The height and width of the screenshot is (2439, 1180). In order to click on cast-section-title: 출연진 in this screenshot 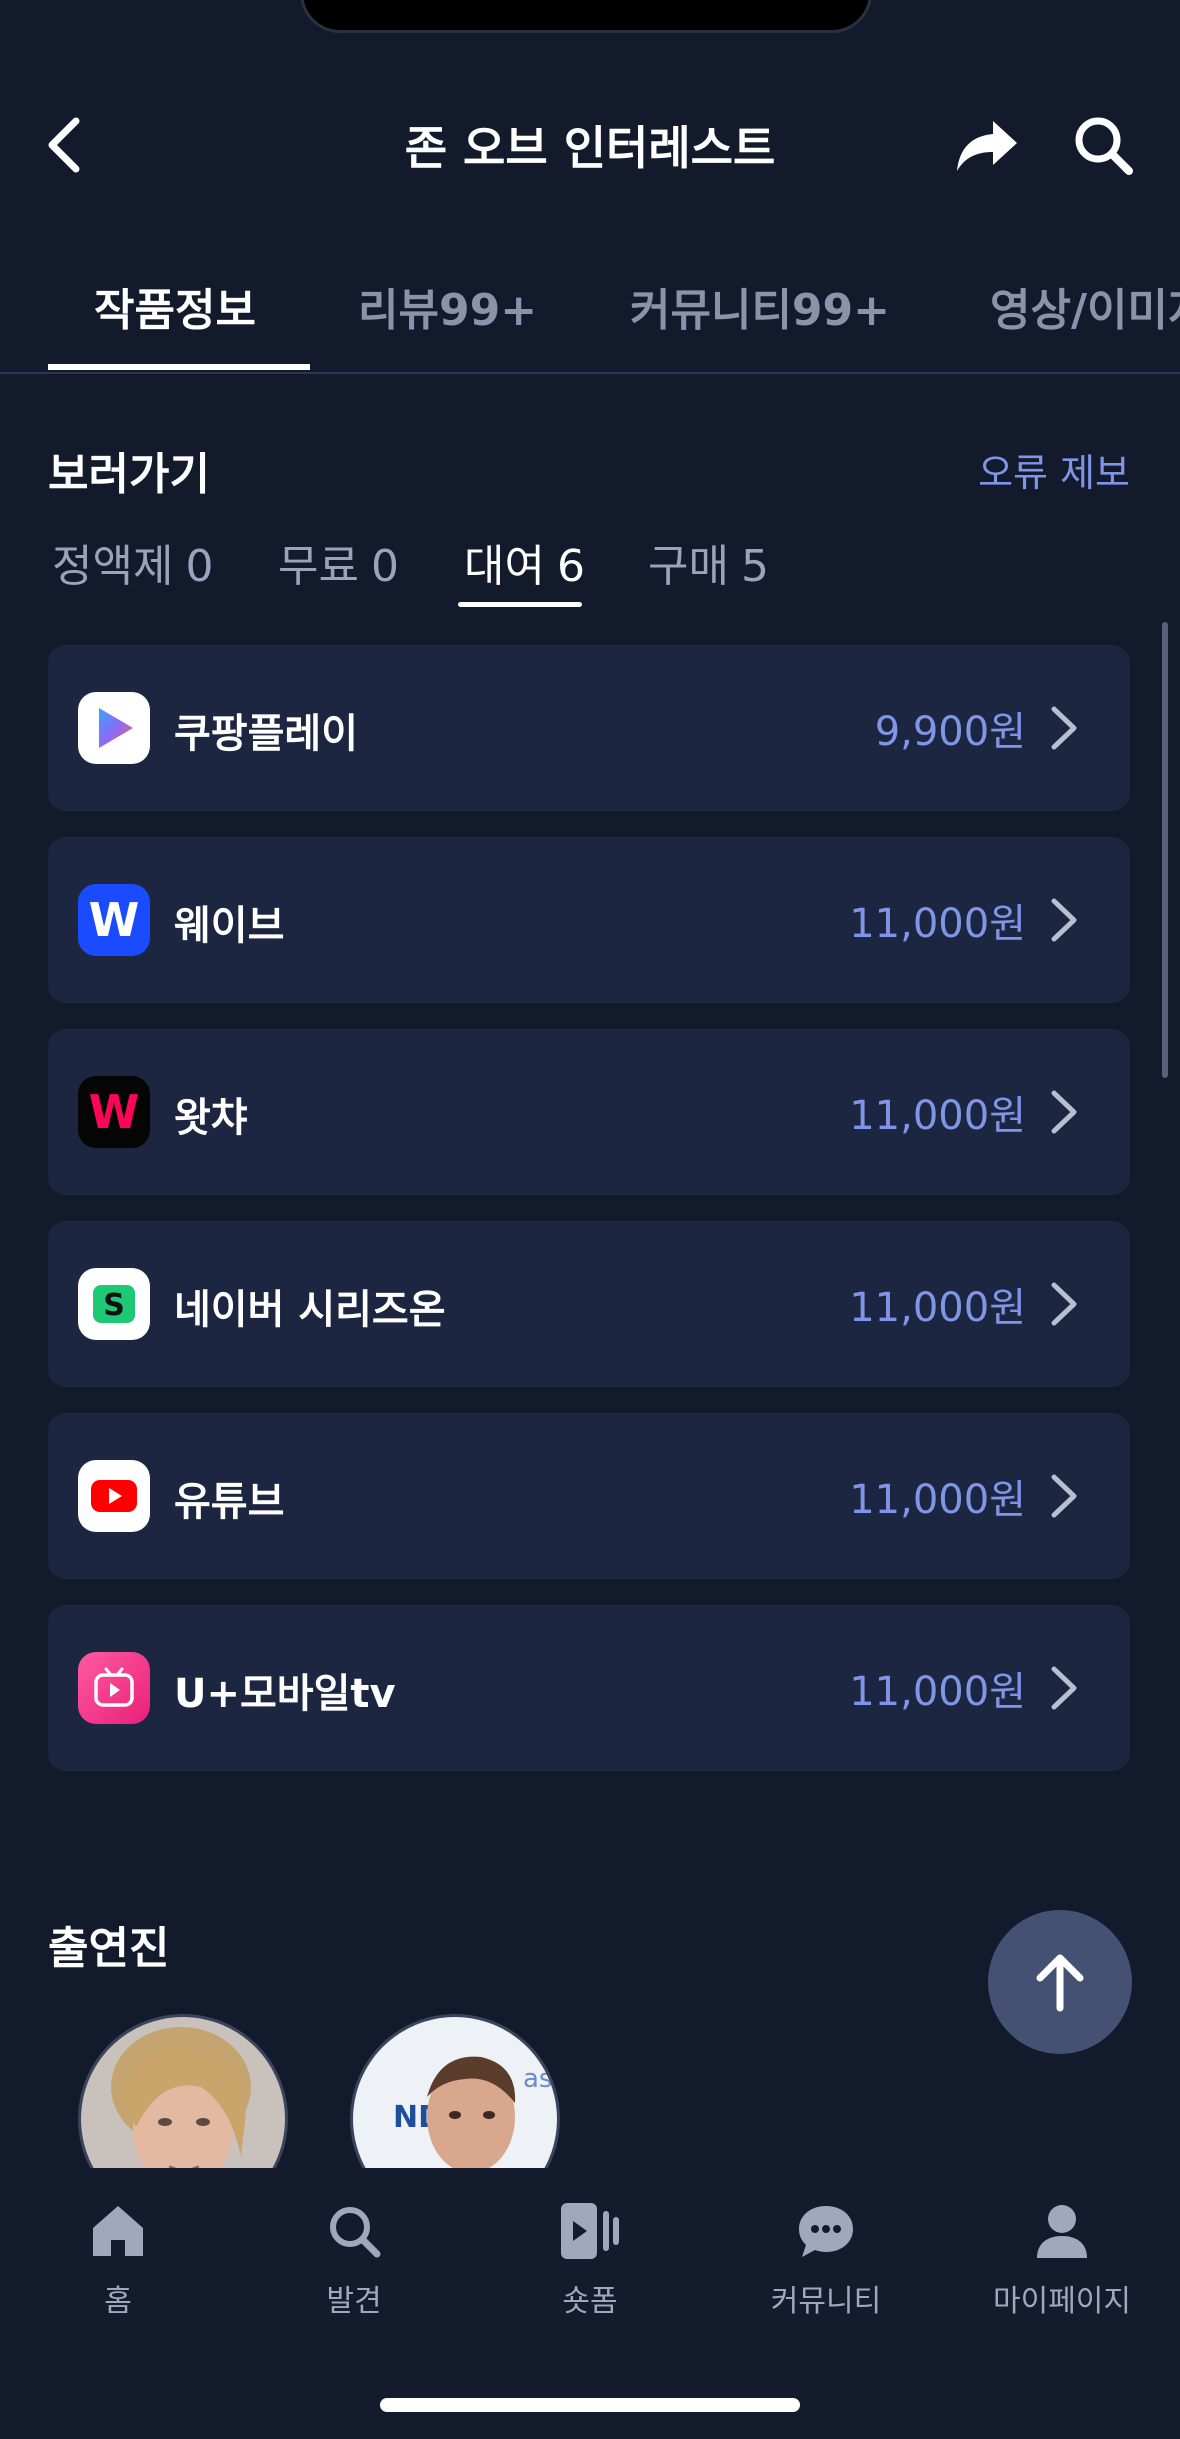, I will do `click(109, 1948)`.